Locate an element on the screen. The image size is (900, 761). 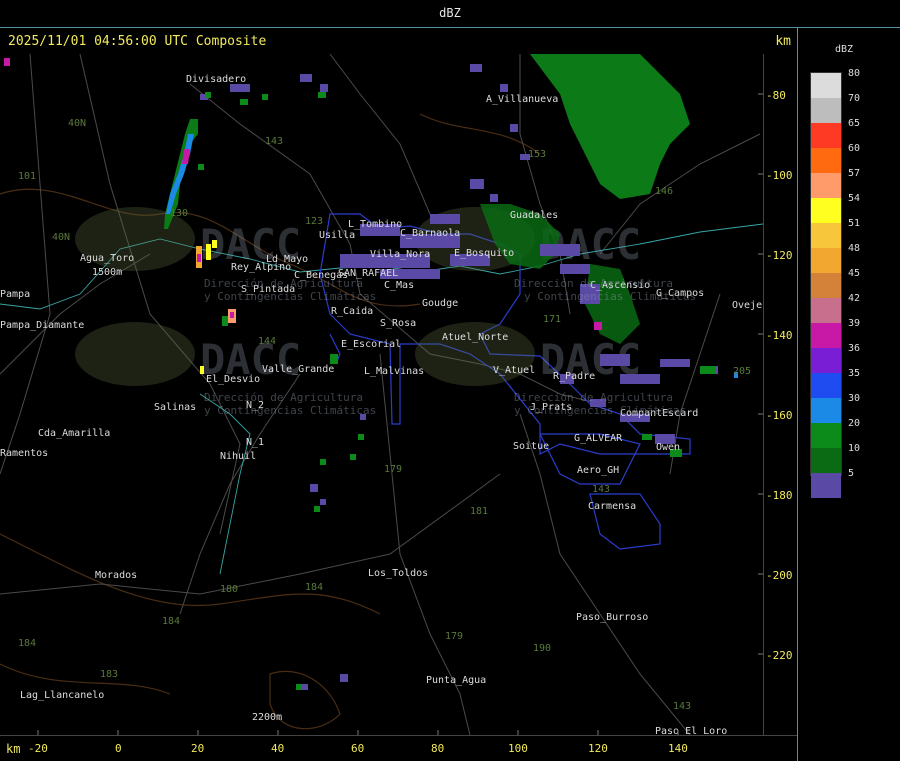
x-axis-unit: km is located at coordinates (13, 749).